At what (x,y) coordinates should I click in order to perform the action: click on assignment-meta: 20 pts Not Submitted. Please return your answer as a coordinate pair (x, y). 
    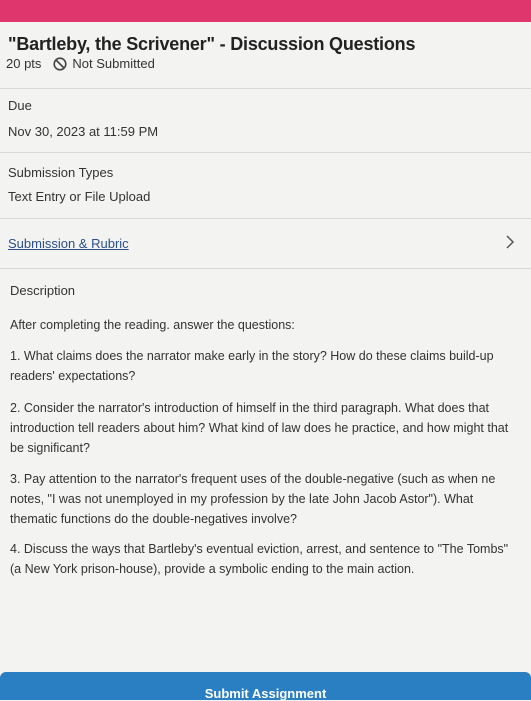
    Looking at the image, I should click on (80, 63).